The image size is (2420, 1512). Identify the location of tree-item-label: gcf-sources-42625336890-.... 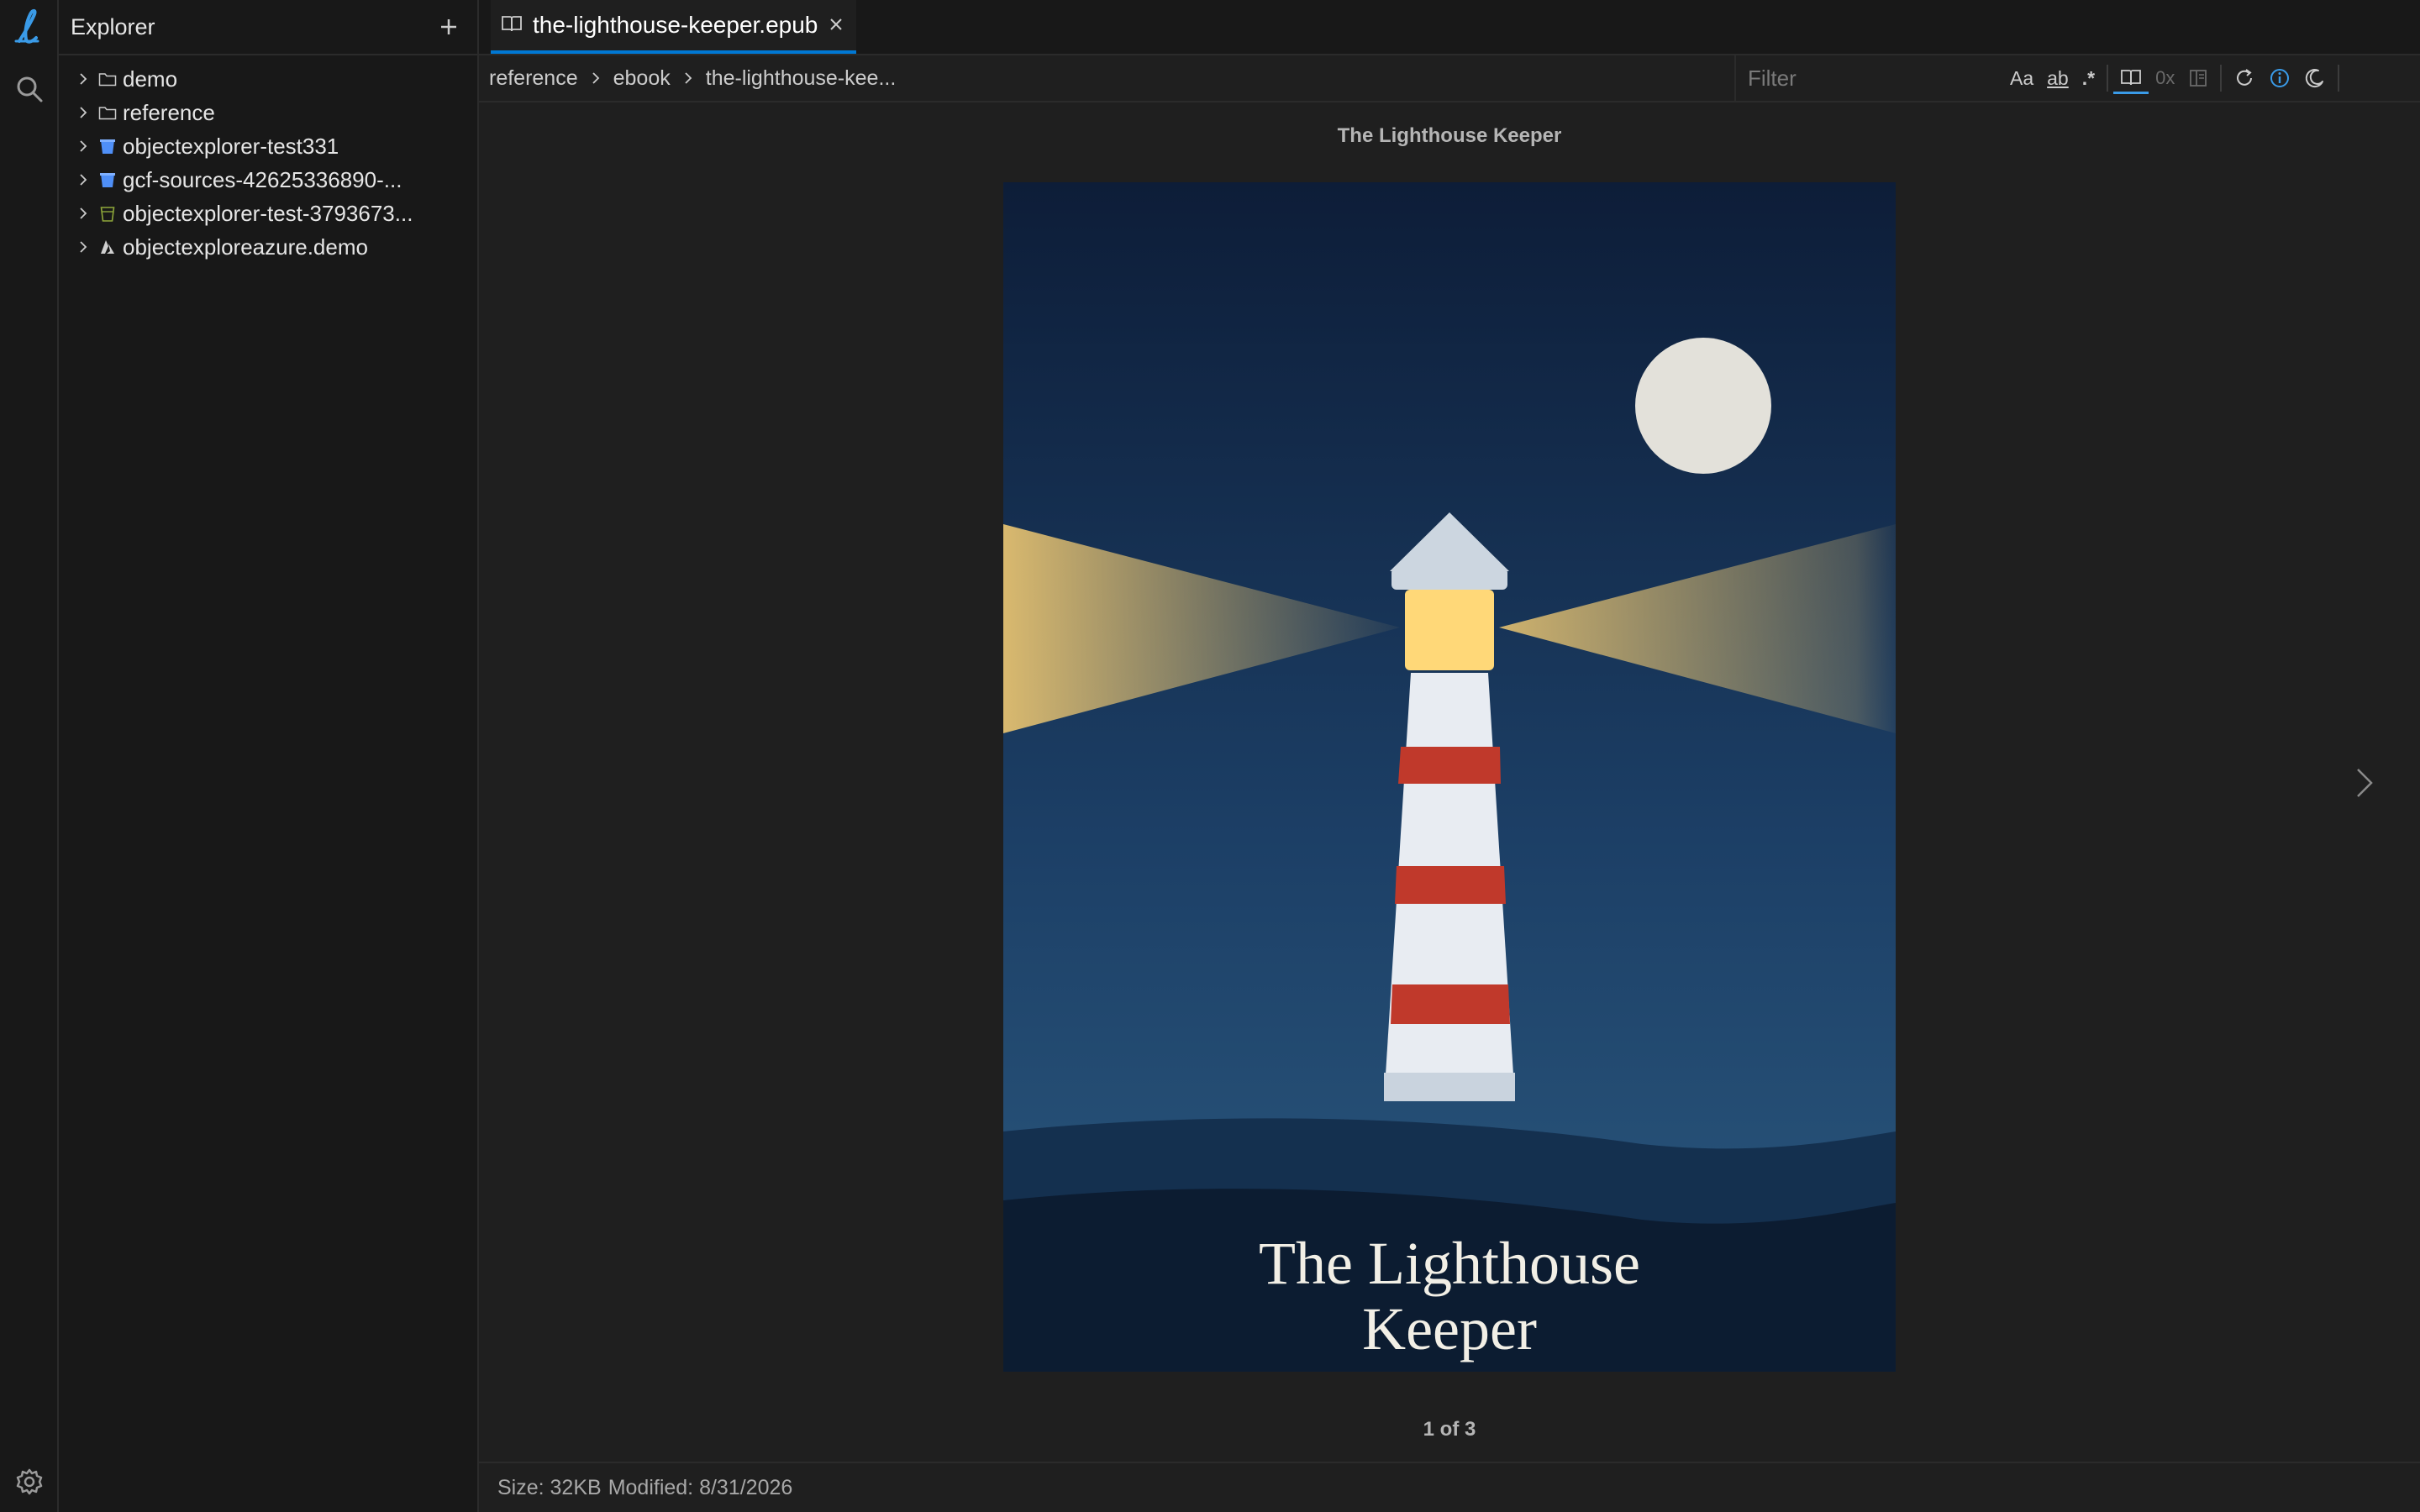
(262, 179).